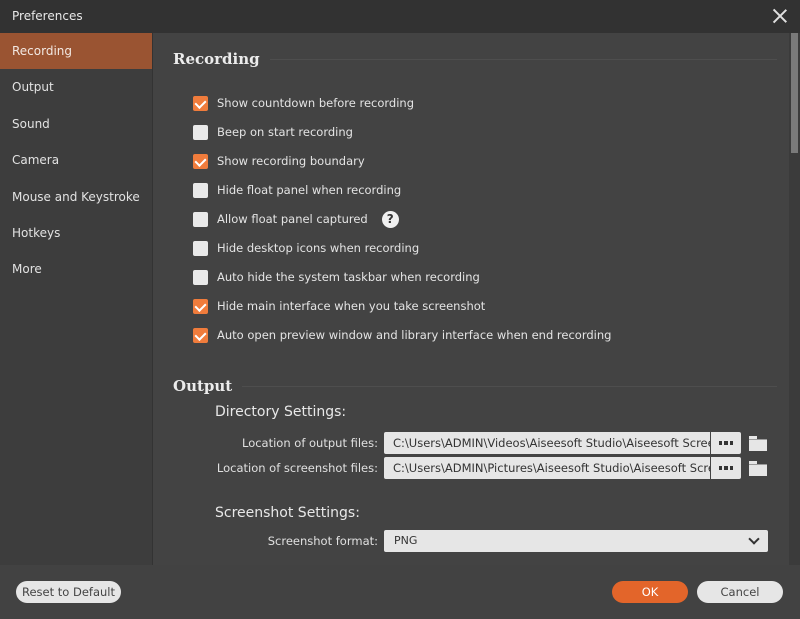 This screenshot has width=800, height=619. Describe the element at coordinates (740, 592) in the screenshot. I see `cancel-button: Cancel` at that location.